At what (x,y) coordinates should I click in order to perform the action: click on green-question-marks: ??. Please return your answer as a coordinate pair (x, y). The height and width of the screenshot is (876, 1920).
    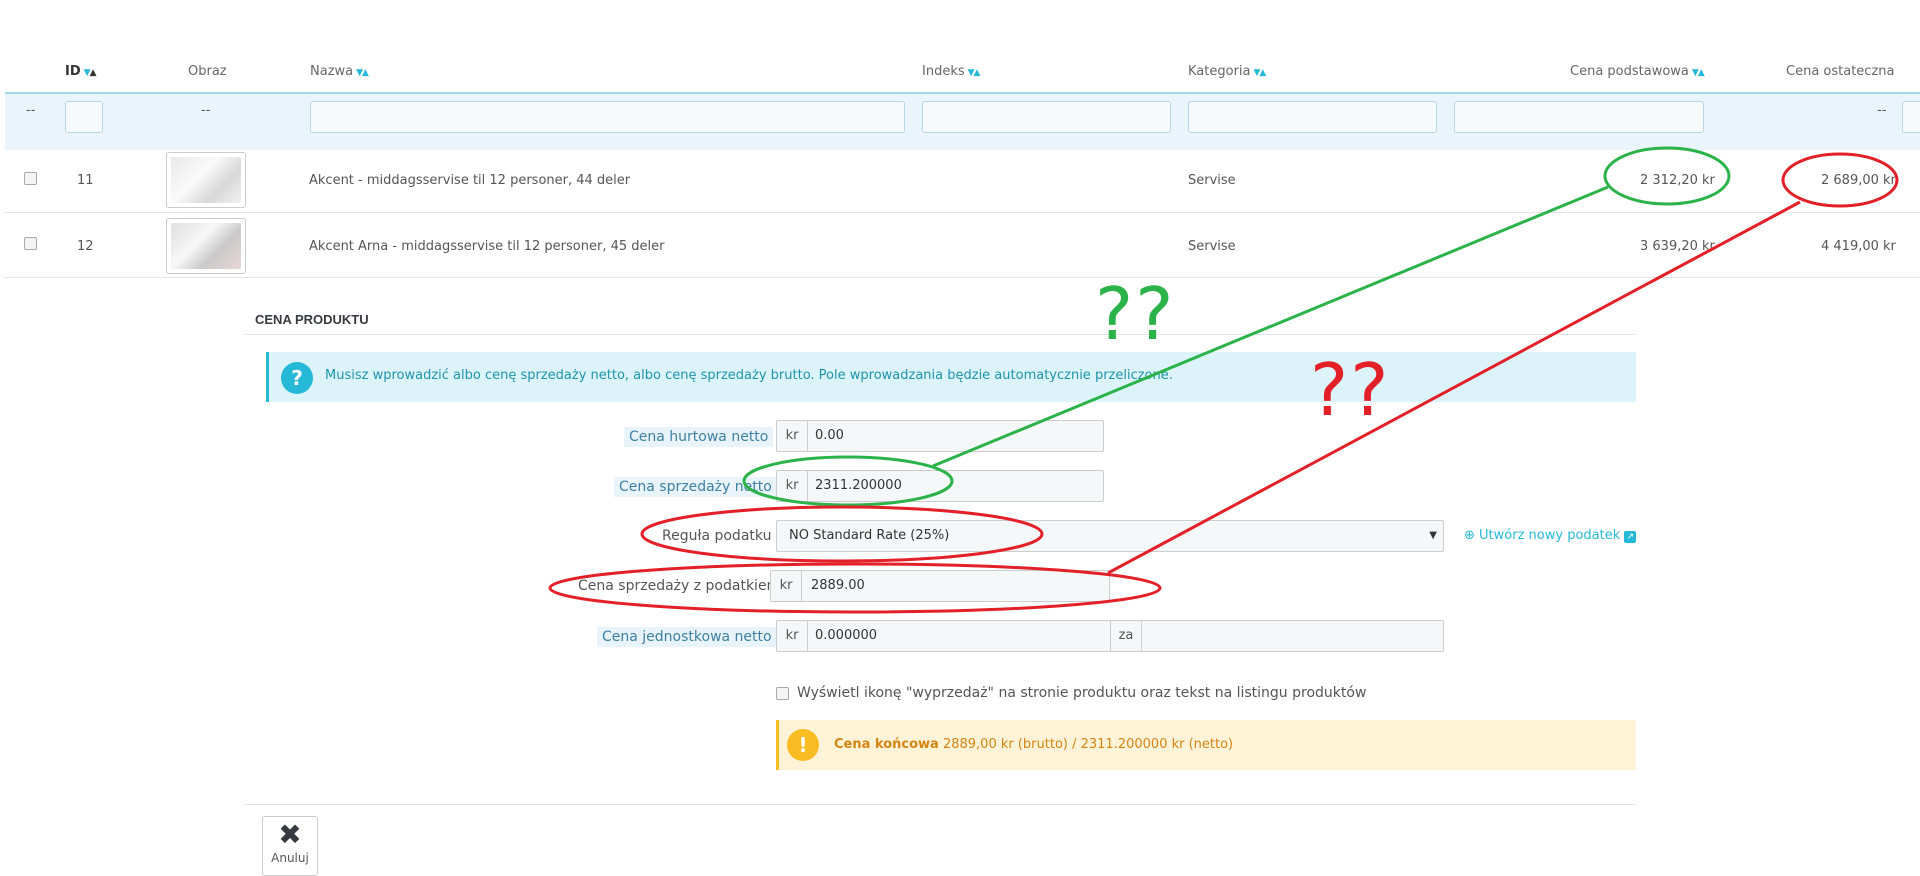
    Looking at the image, I should click on (1135, 314).